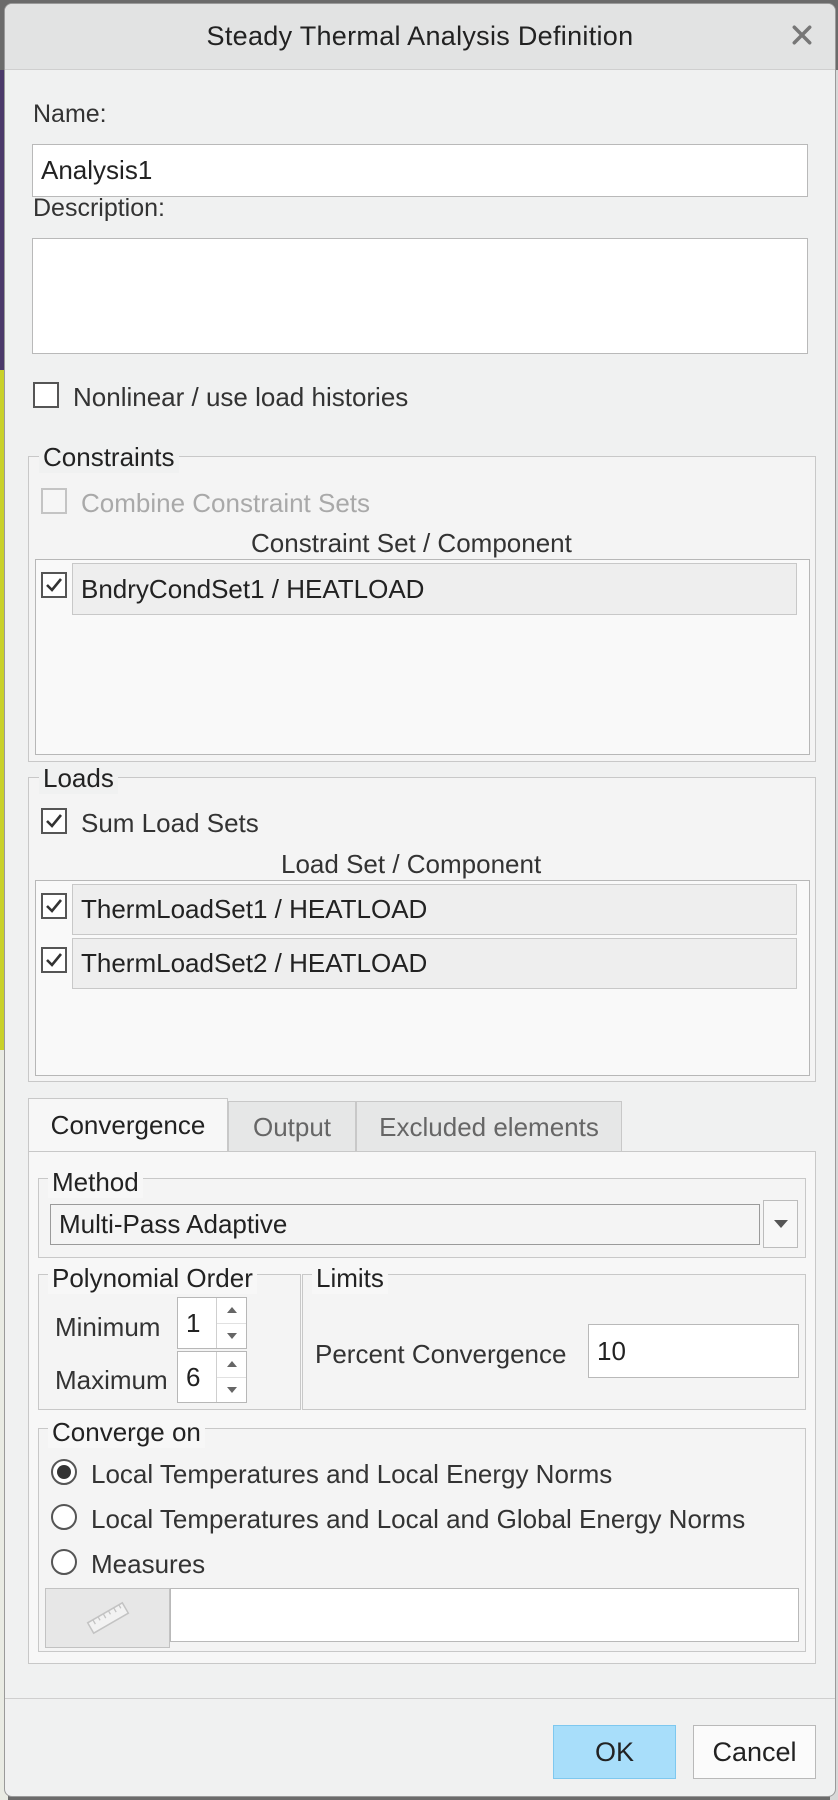 This screenshot has height=1800, width=838. I want to click on maximum-stepper: 6, so click(212, 1377).